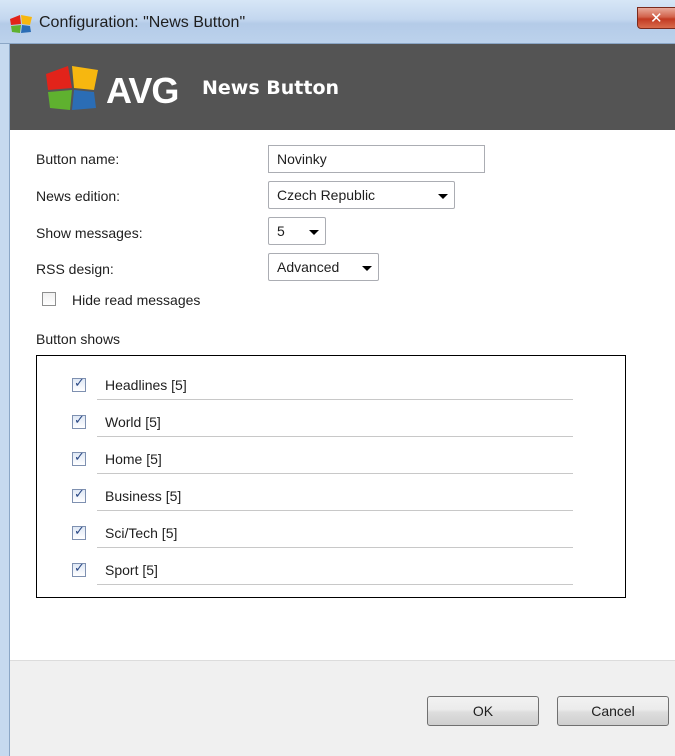  Describe the element at coordinates (5, 400) in the screenshot. I see `window-frame-left` at that location.